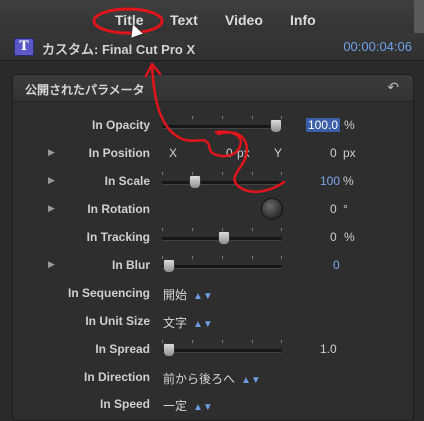  Describe the element at coordinates (419, 16) in the screenshot. I see `tabbar-corner` at that location.